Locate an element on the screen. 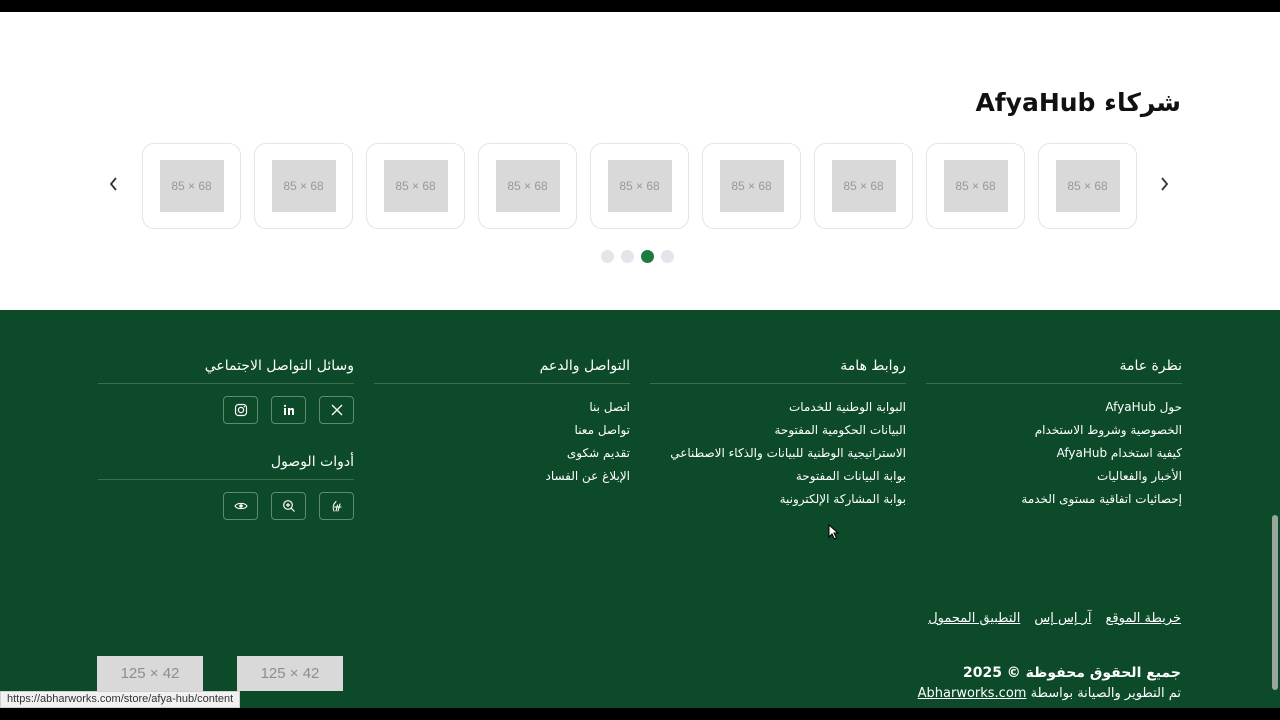 This screenshot has height=720, width=1280. instagram-link is located at coordinates (240, 410).